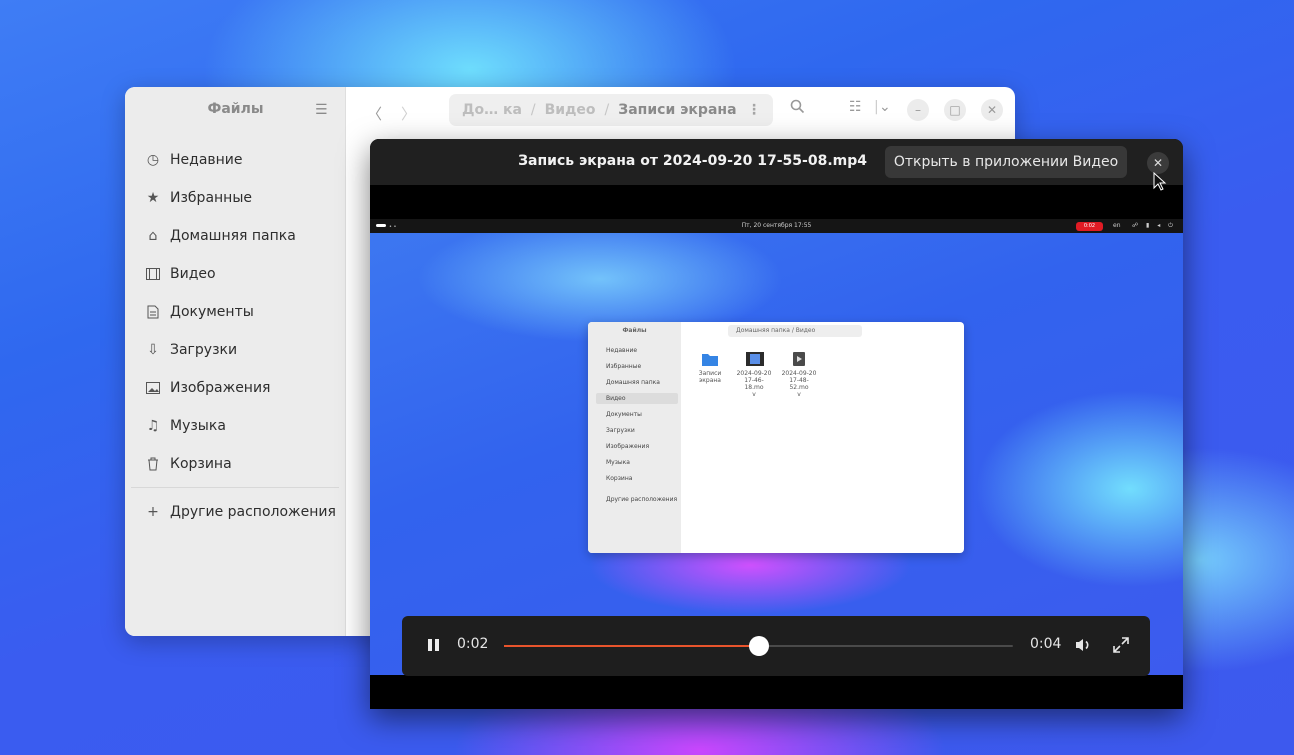 Image resolution: width=1294 pixels, height=755 pixels. I want to click on seek-bar-handle, so click(758, 646).